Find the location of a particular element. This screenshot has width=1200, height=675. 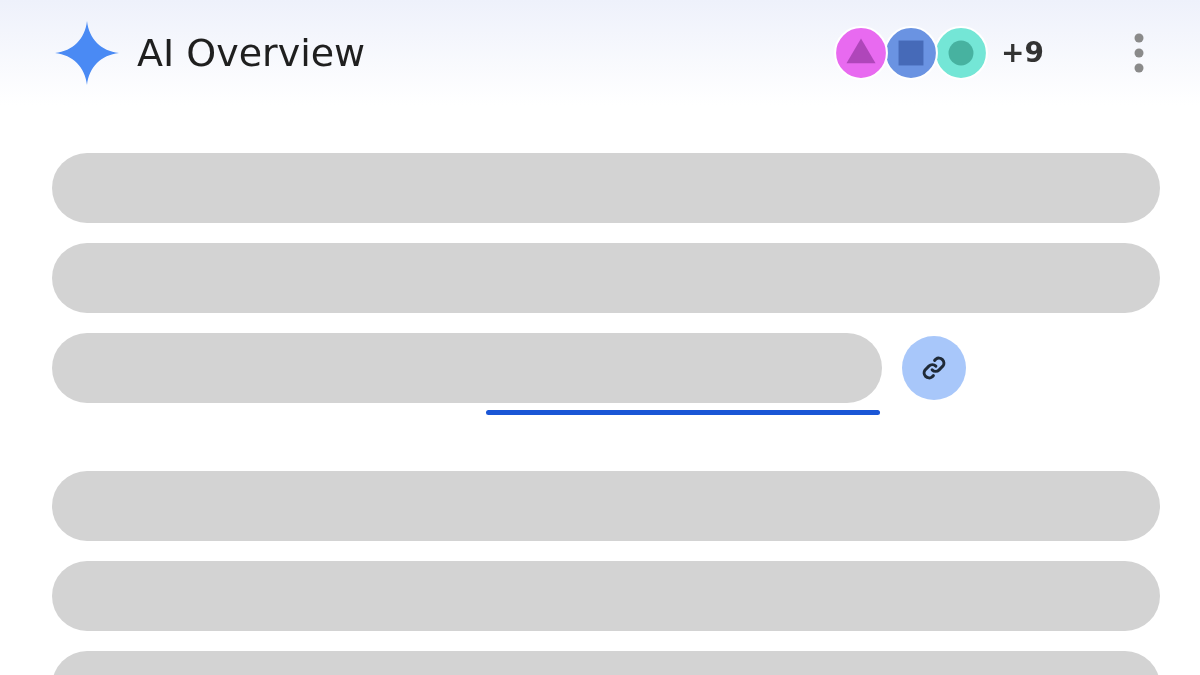

more-sources-count: +9 is located at coordinates (1022, 52).